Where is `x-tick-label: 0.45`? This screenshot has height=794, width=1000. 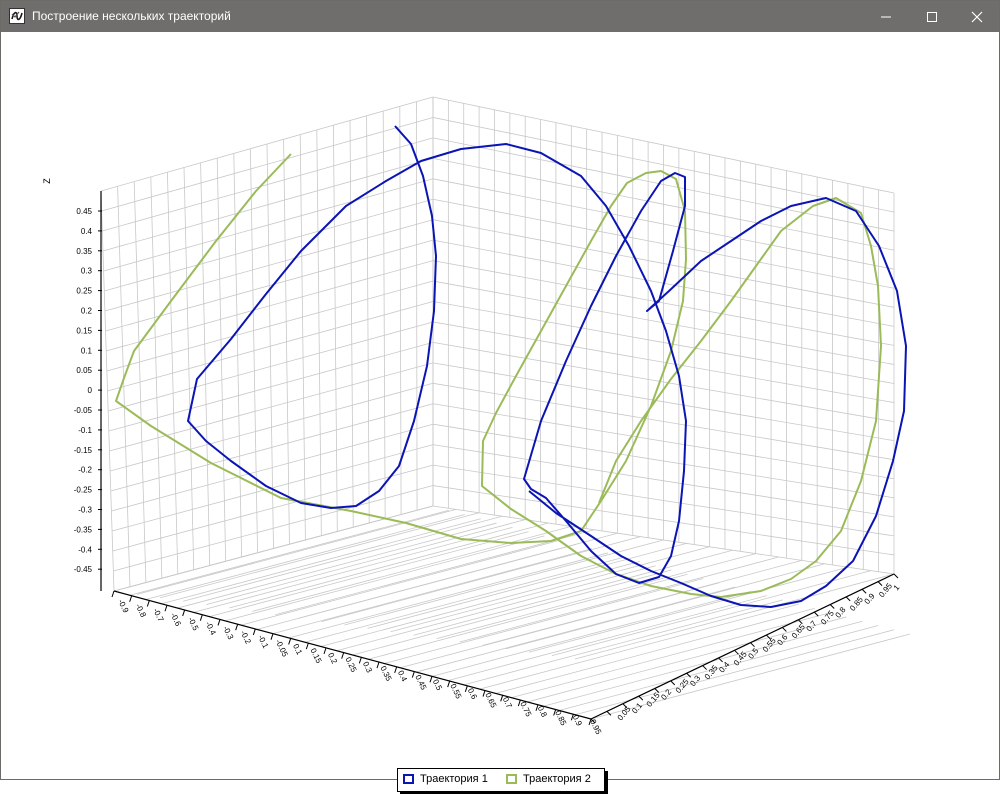 x-tick-label: 0.45 is located at coordinates (420, 682).